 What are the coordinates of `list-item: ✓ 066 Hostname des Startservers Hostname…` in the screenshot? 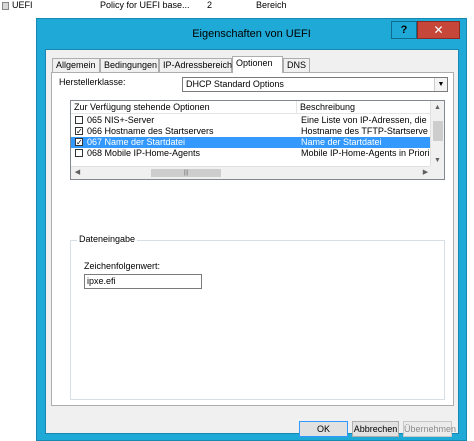 It's located at (251, 131).